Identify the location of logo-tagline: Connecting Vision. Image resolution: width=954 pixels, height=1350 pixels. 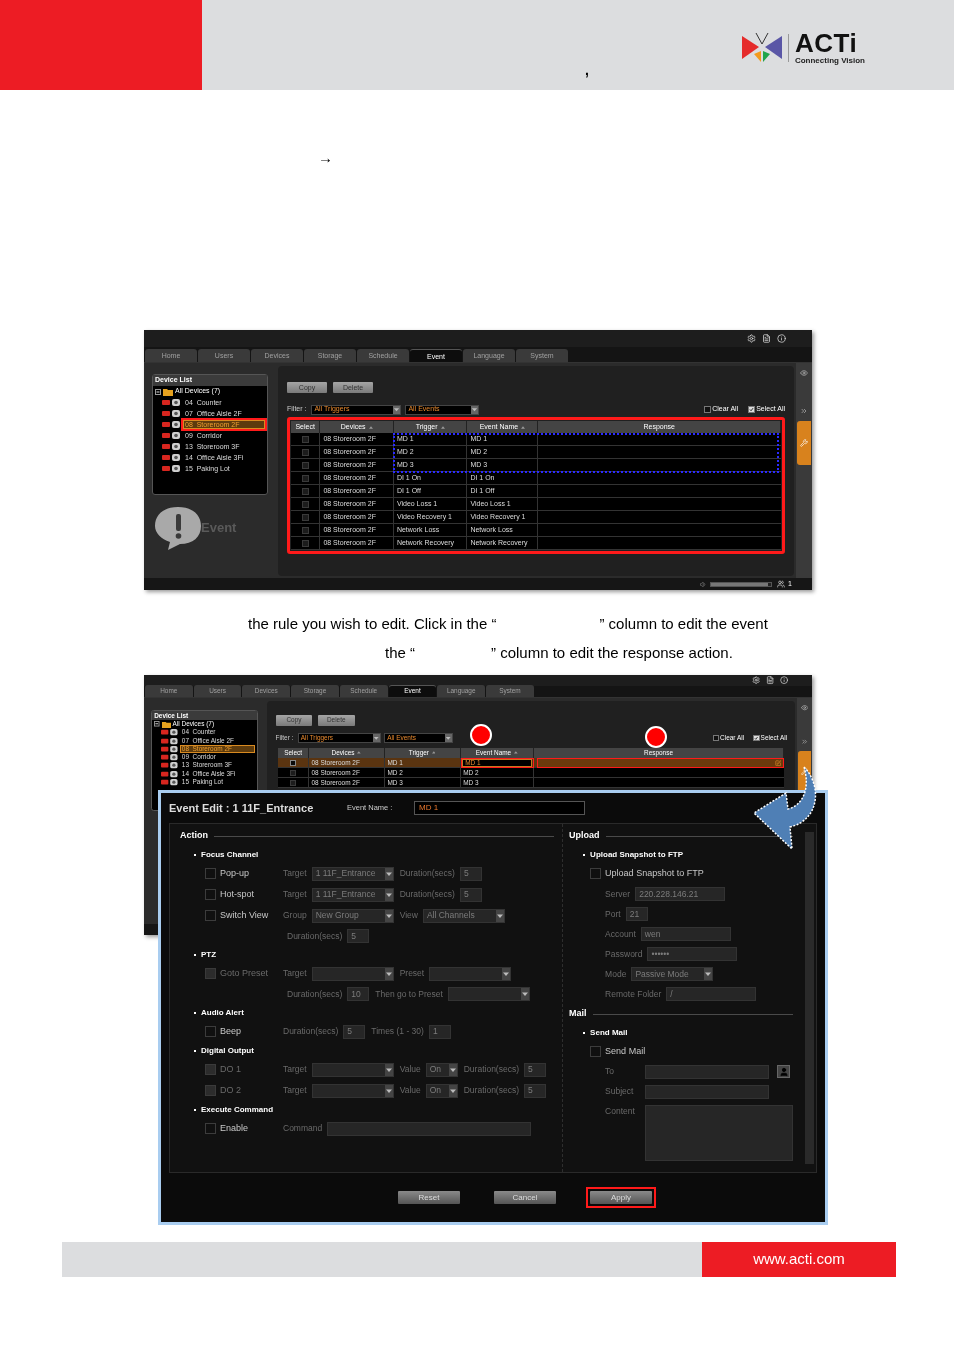
(829, 61).